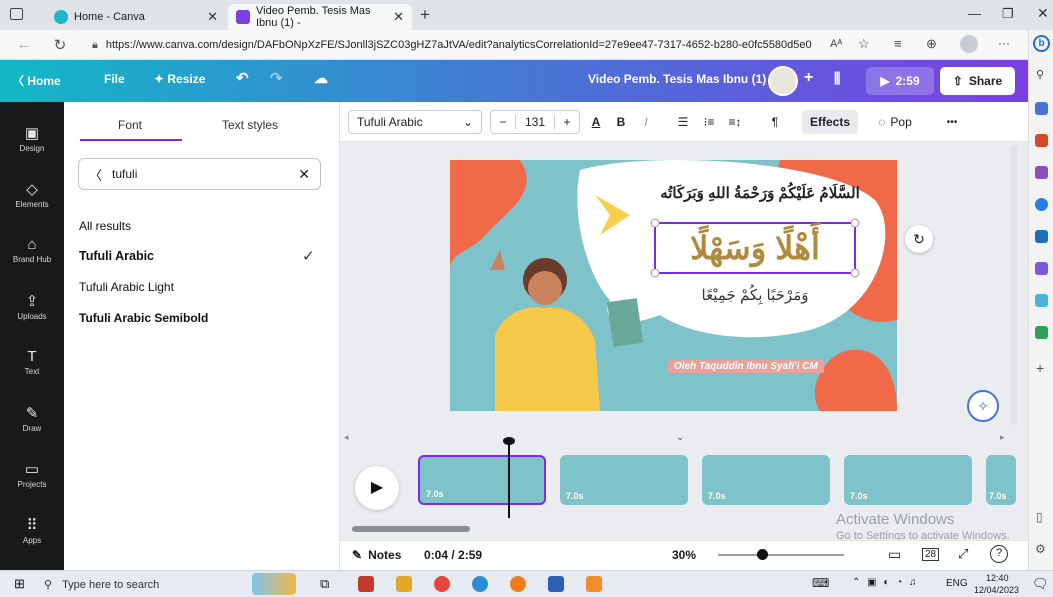 The height and width of the screenshot is (597, 1053). Describe the element at coordinates (320, 17) in the screenshot. I see `tab-video-design: Video Pemb. Tesis Mas Ibnu (1) - ✕` at that location.